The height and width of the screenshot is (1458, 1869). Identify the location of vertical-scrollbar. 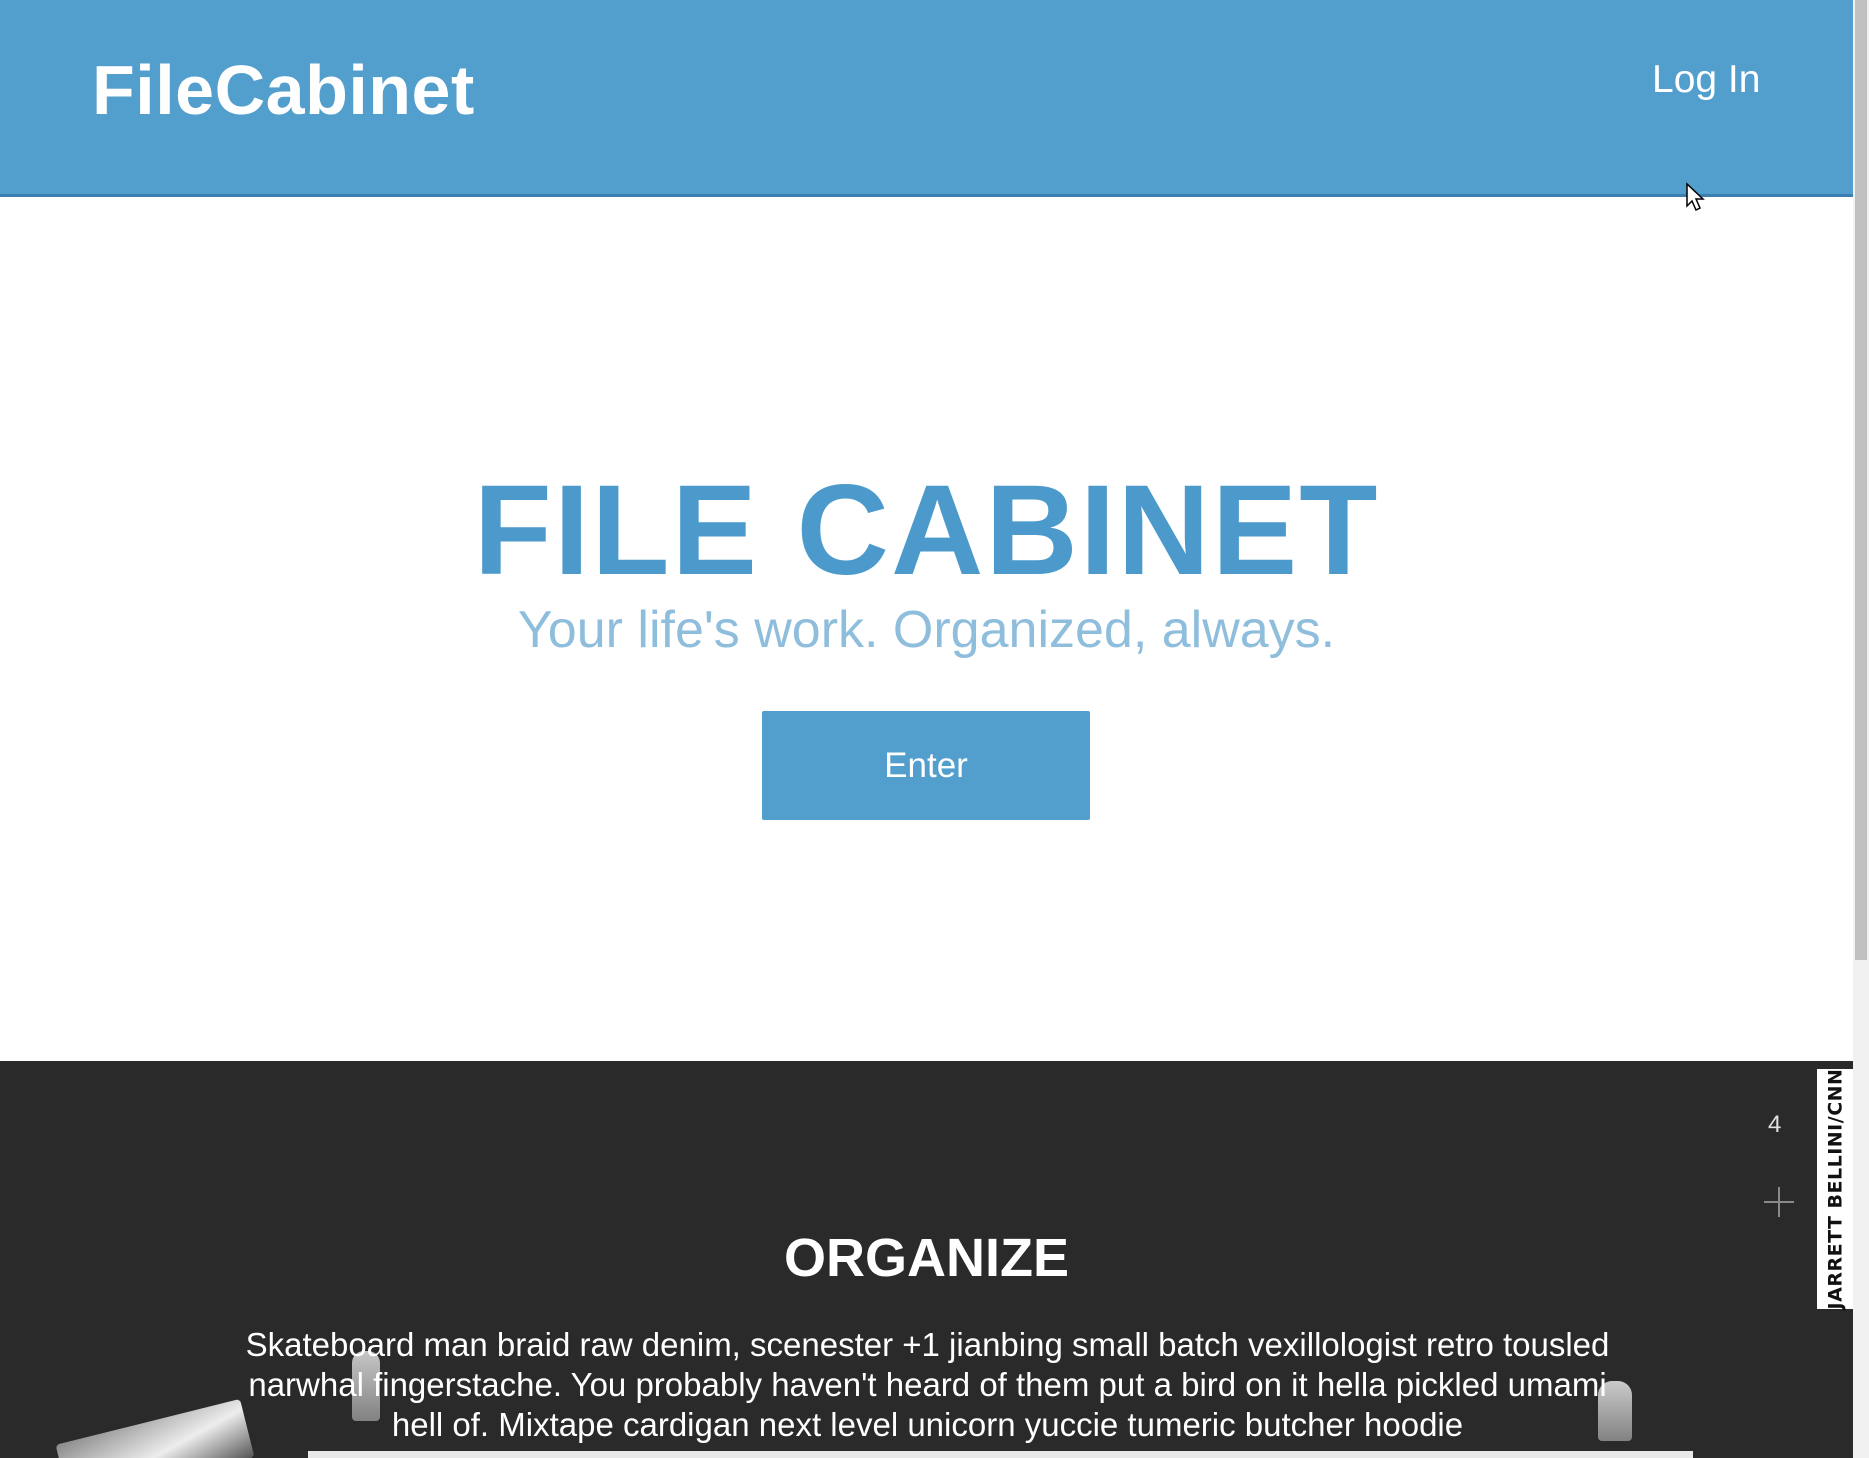
(1861, 729).